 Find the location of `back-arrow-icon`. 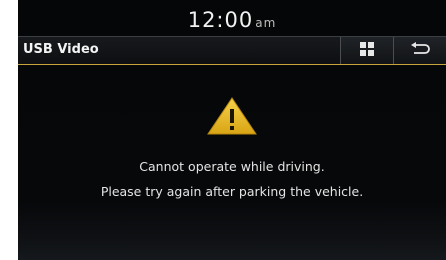

back-arrow-icon is located at coordinates (420, 50).